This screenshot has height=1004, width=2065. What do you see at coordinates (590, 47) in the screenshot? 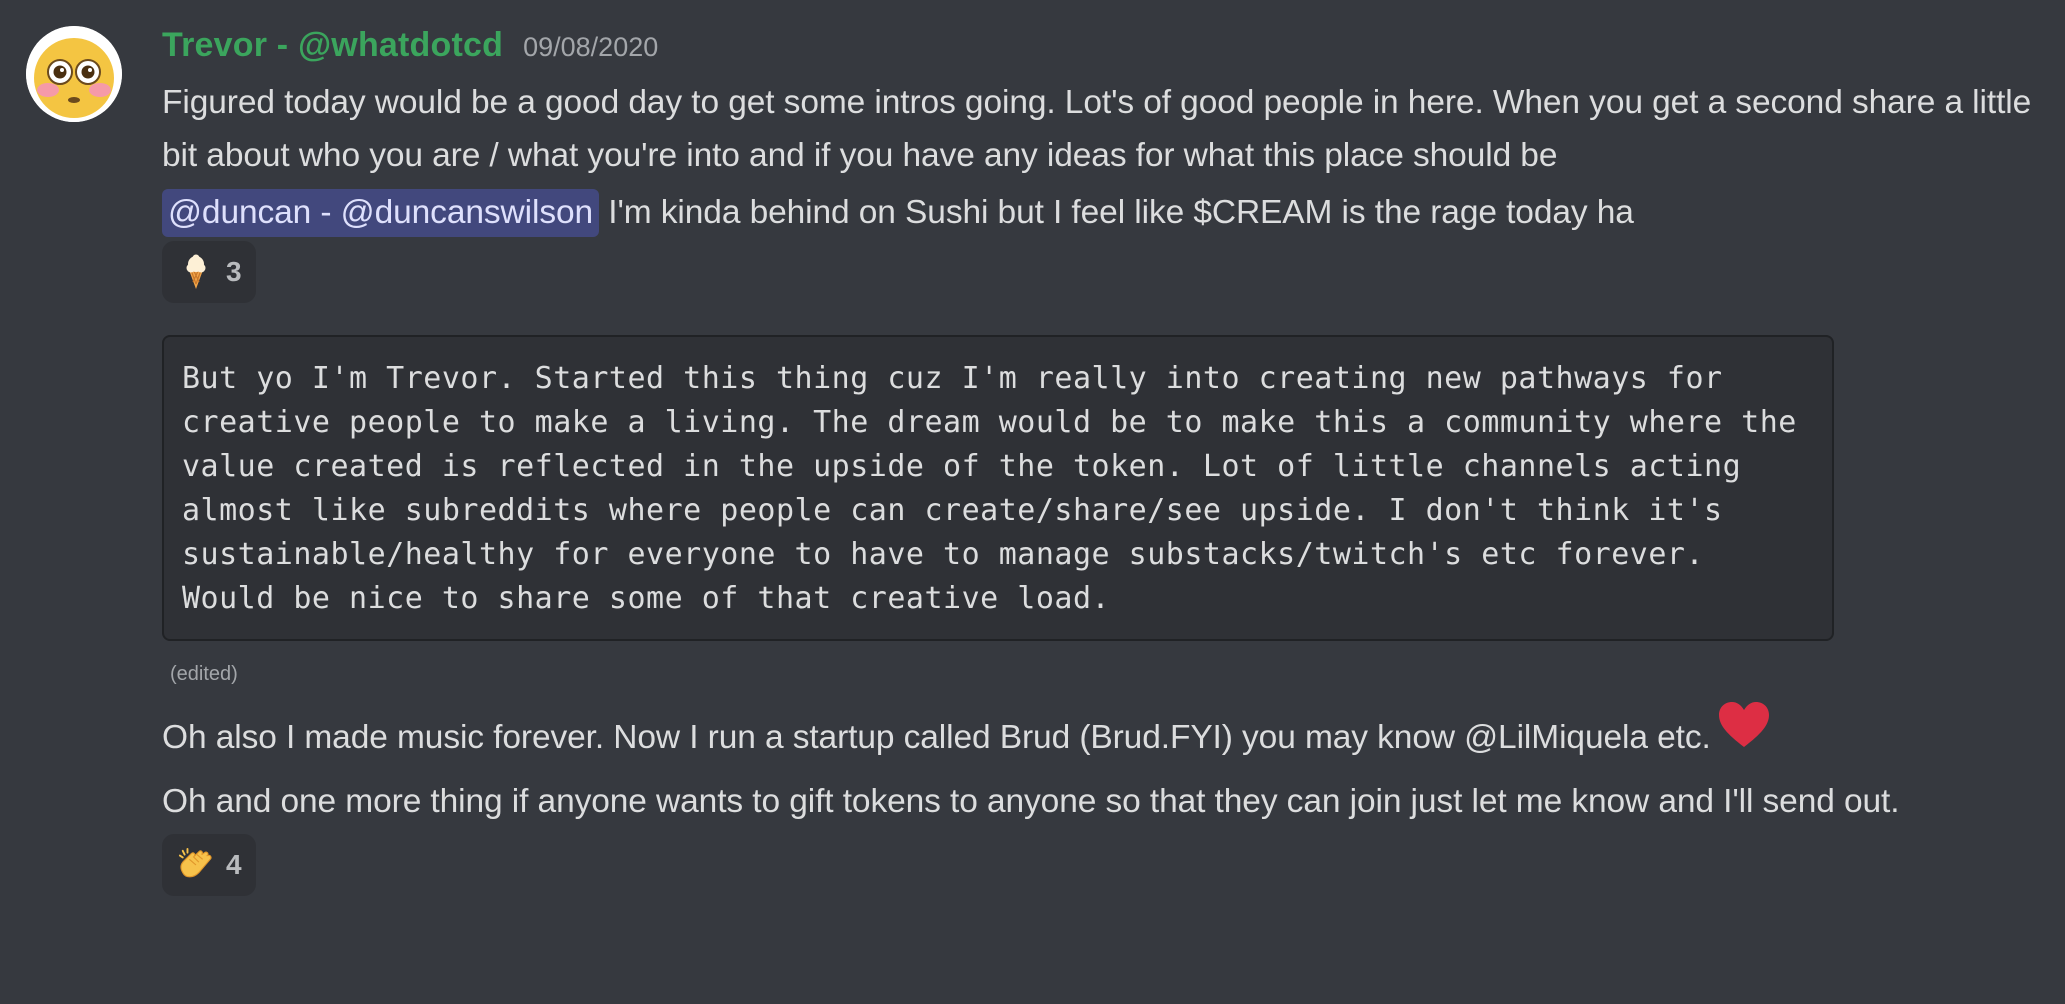
I see `timestamp: 09/08/2020` at bounding box center [590, 47].